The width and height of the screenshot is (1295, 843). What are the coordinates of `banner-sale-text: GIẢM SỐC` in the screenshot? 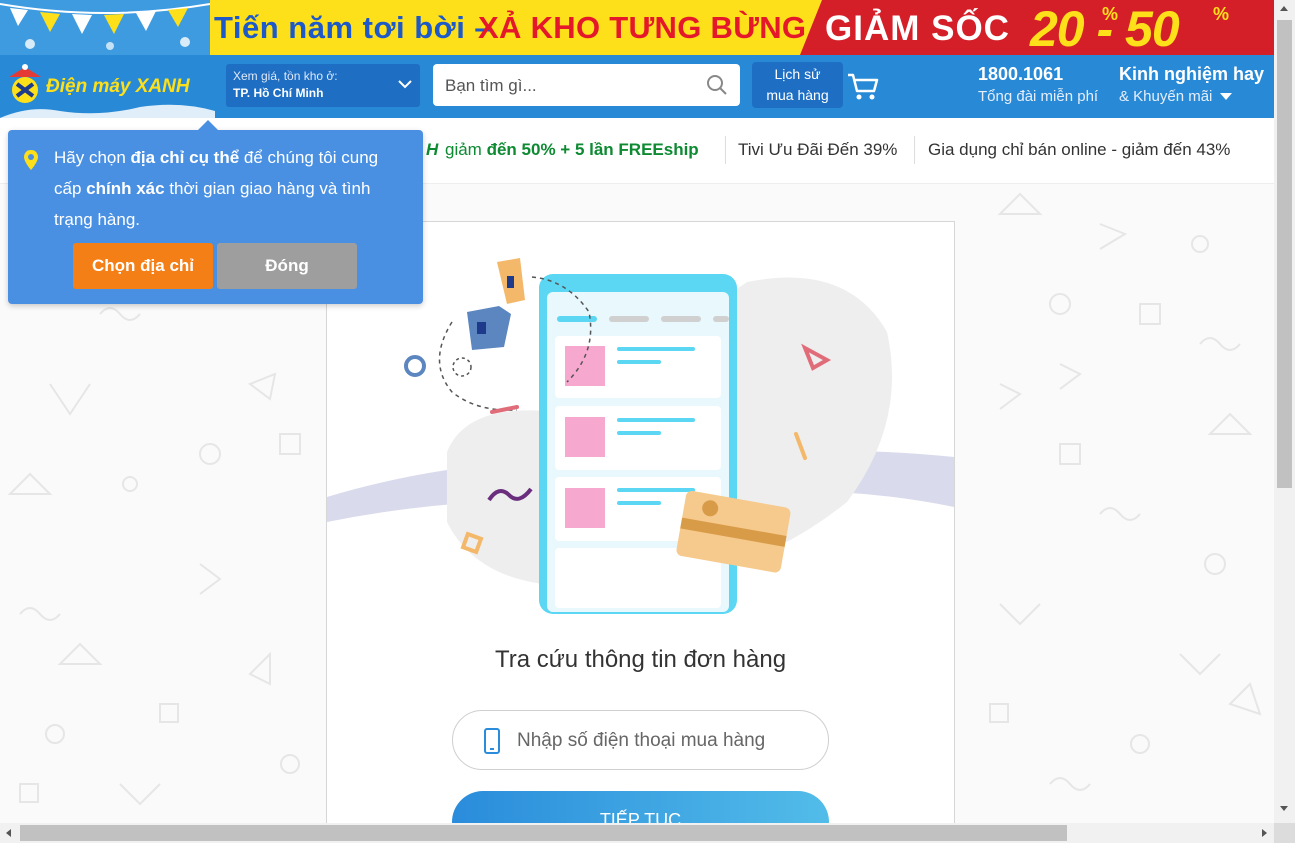 It's located at (917, 28).